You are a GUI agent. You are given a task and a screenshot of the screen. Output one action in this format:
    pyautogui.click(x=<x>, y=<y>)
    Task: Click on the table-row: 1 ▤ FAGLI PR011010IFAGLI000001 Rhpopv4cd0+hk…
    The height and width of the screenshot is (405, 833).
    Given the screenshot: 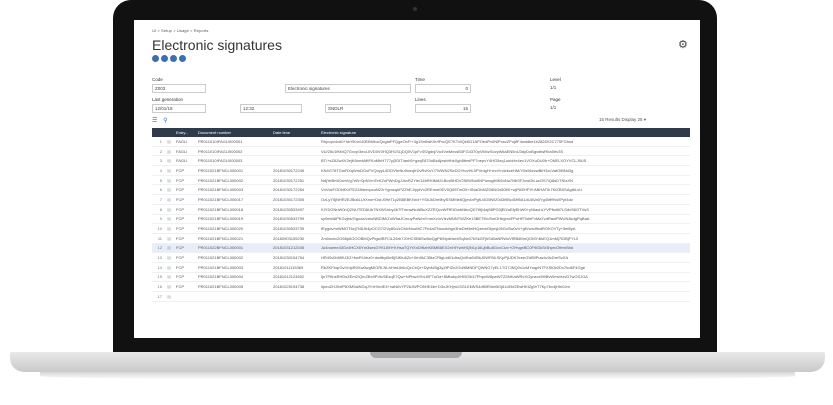 What is the action you would take?
    pyautogui.click(x=421, y=142)
    